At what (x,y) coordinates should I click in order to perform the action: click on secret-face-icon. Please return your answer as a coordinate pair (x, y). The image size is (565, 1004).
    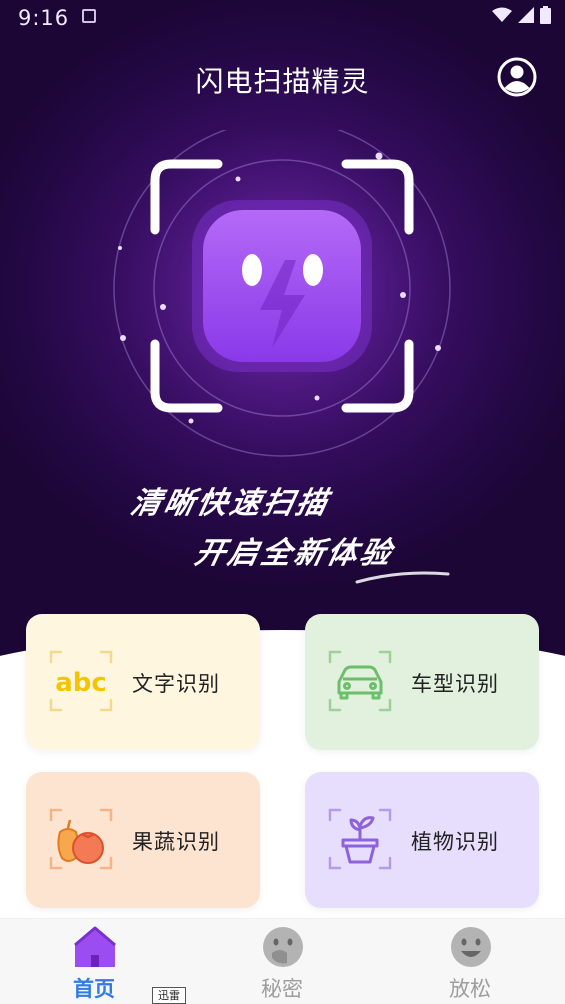
    Looking at the image, I should click on (283, 947).